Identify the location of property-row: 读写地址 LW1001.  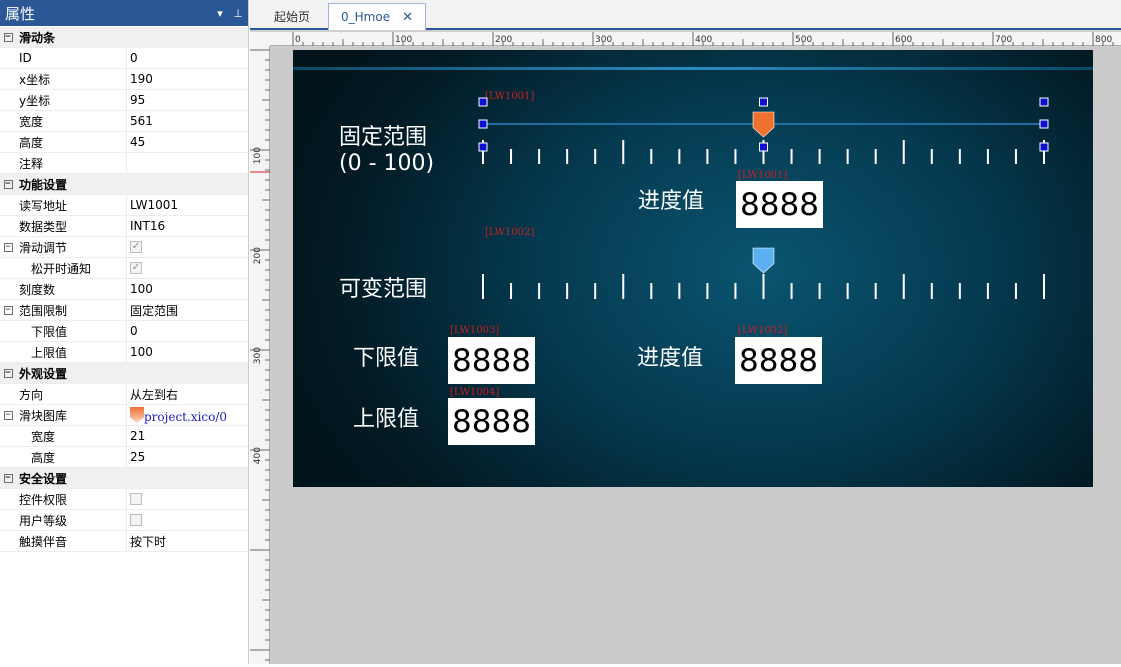
(124, 205).